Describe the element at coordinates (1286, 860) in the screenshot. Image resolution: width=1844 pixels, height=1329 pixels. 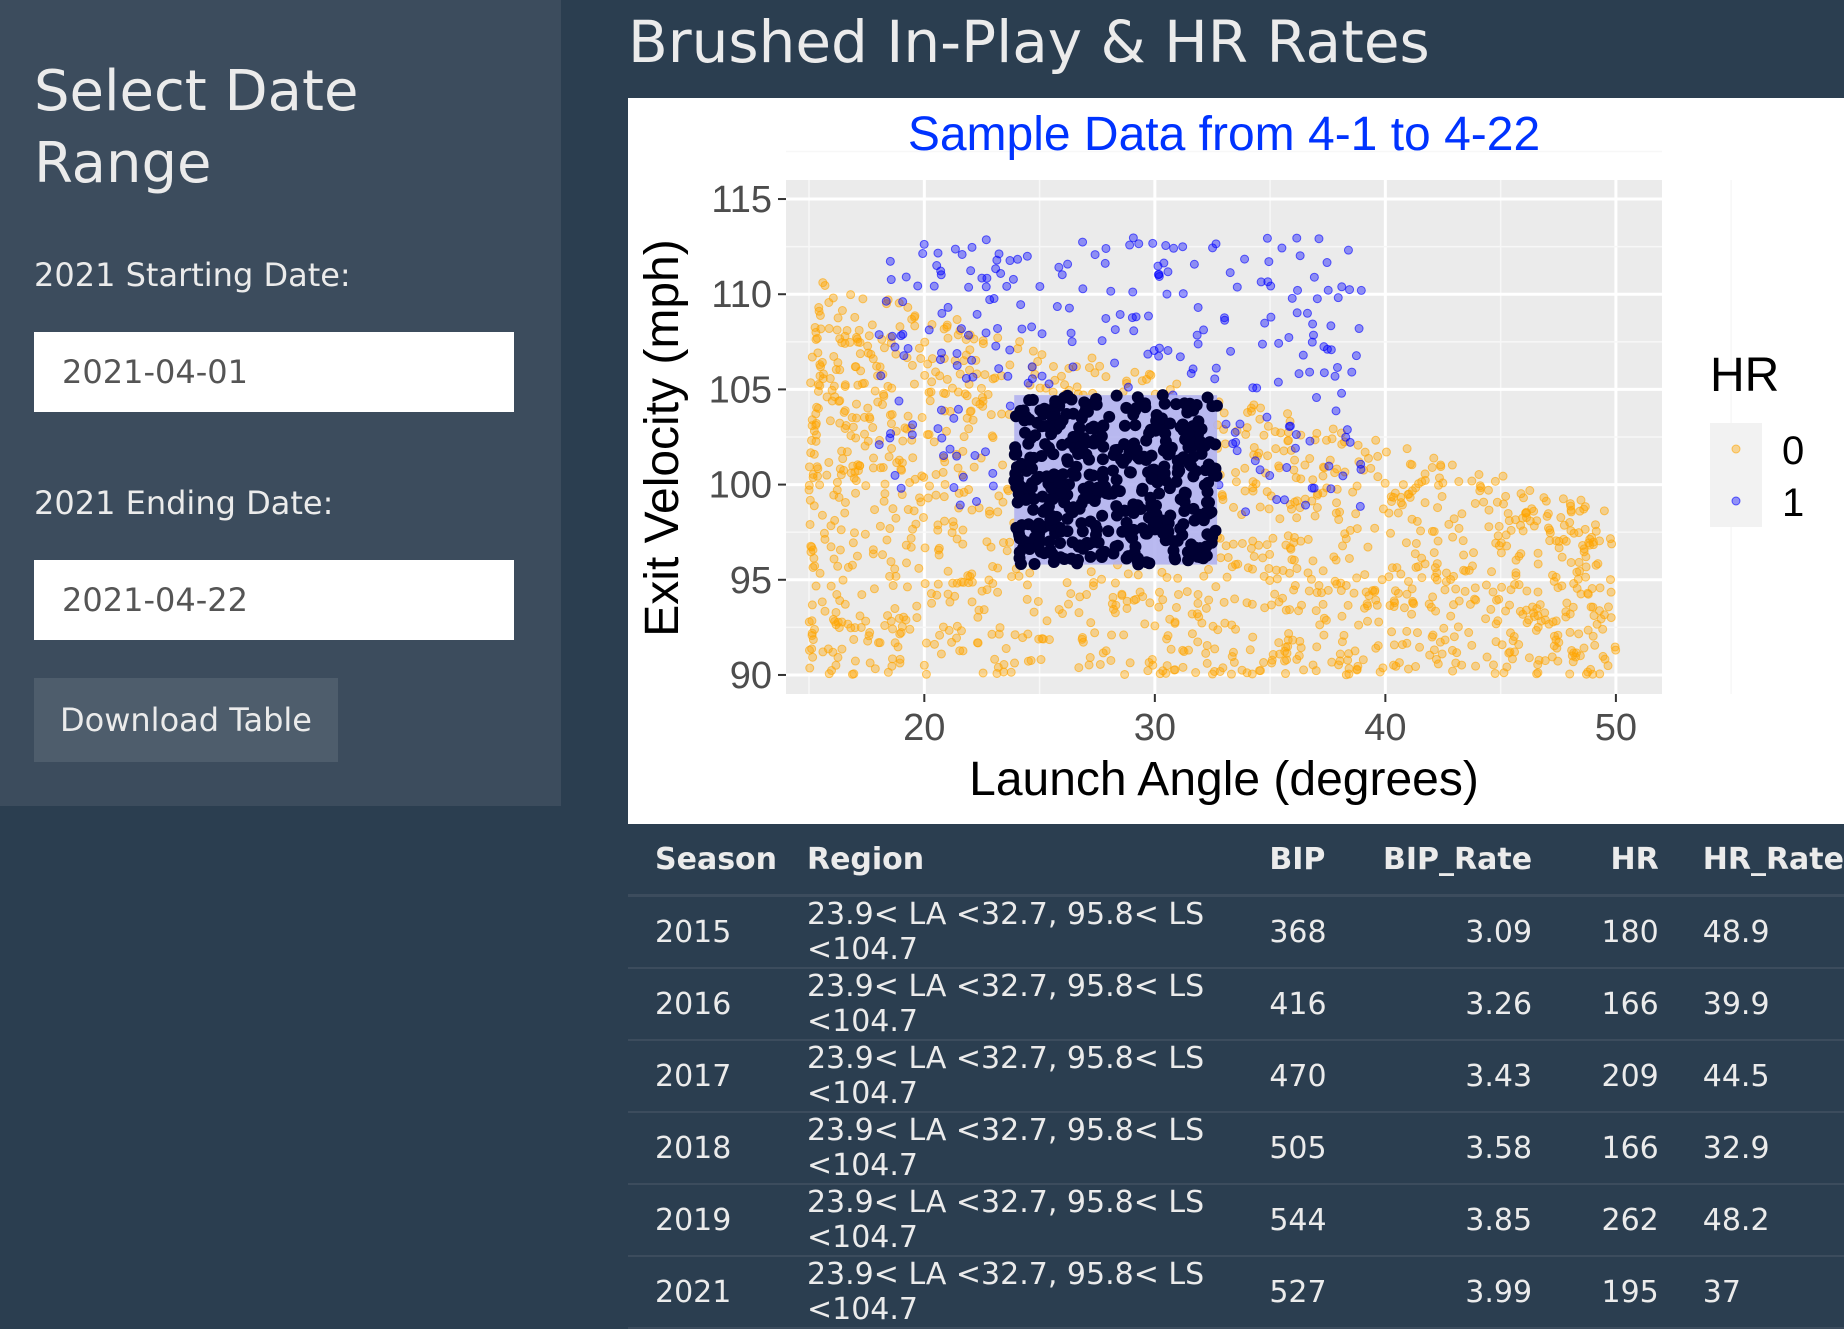
I see `col-header-bip: BIP` at that location.